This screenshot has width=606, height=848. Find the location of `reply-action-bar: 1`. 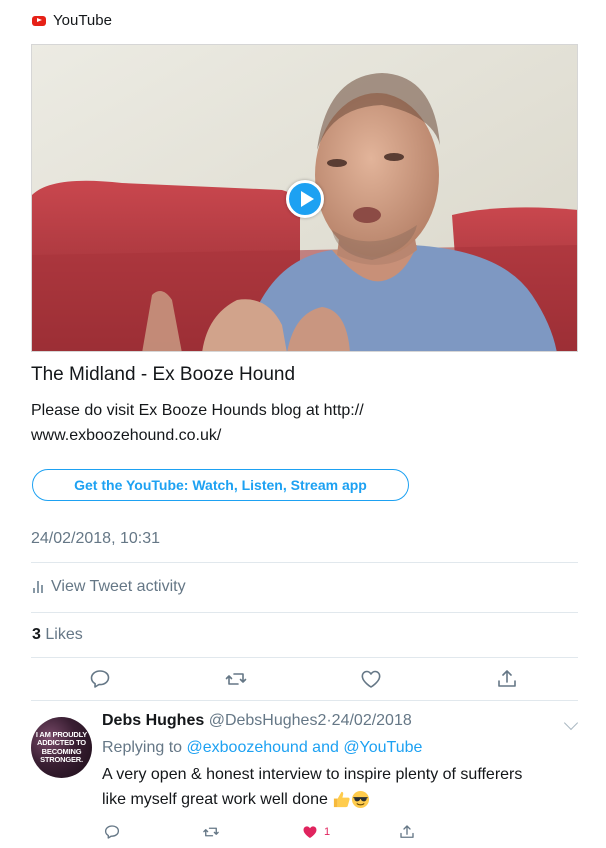

reply-action-bar: 1 is located at coordinates (303, 833).